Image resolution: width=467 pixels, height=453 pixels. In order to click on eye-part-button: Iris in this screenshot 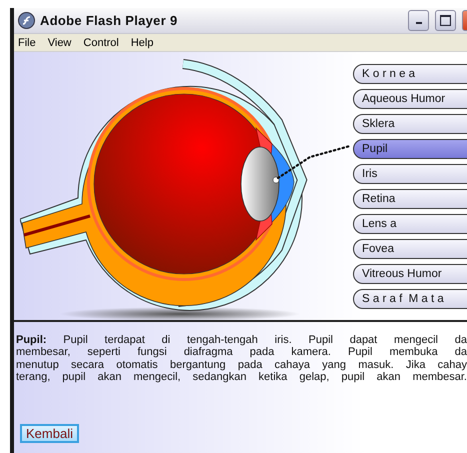, I will do `click(410, 174)`.